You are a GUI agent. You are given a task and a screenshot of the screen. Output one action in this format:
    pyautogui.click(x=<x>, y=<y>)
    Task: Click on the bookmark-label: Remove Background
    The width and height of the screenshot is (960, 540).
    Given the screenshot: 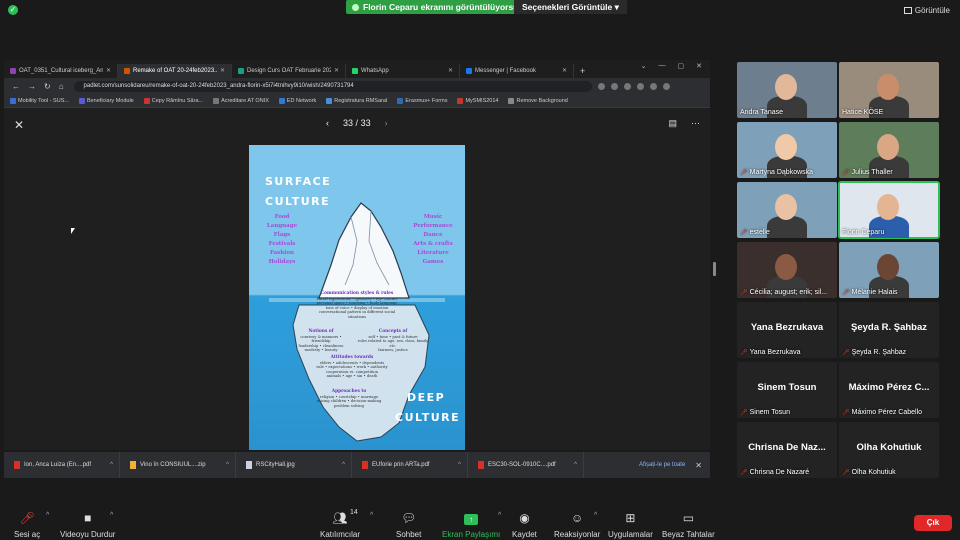 What is the action you would take?
    pyautogui.click(x=542, y=100)
    